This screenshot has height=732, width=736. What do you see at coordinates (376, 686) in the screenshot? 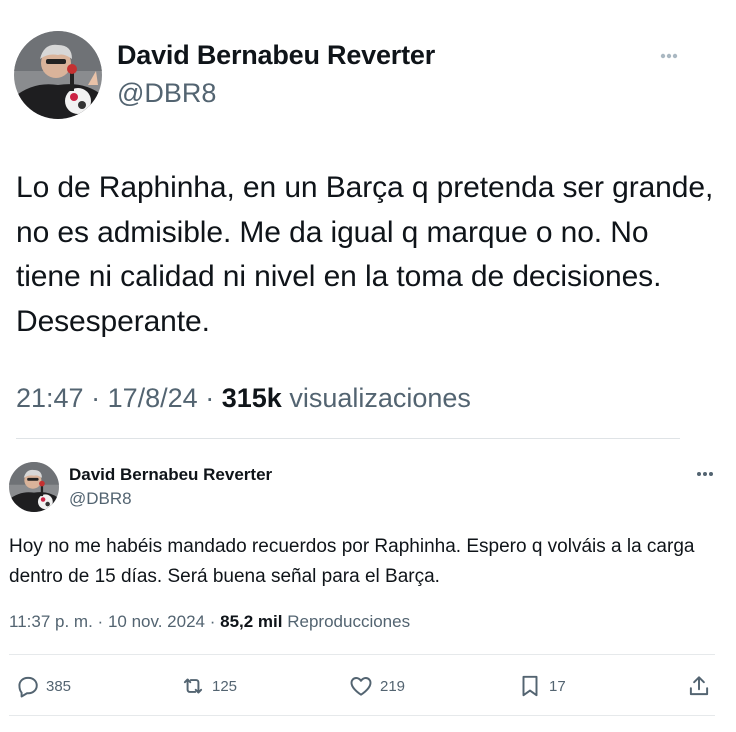
I see `like-button: 219` at bounding box center [376, 686].